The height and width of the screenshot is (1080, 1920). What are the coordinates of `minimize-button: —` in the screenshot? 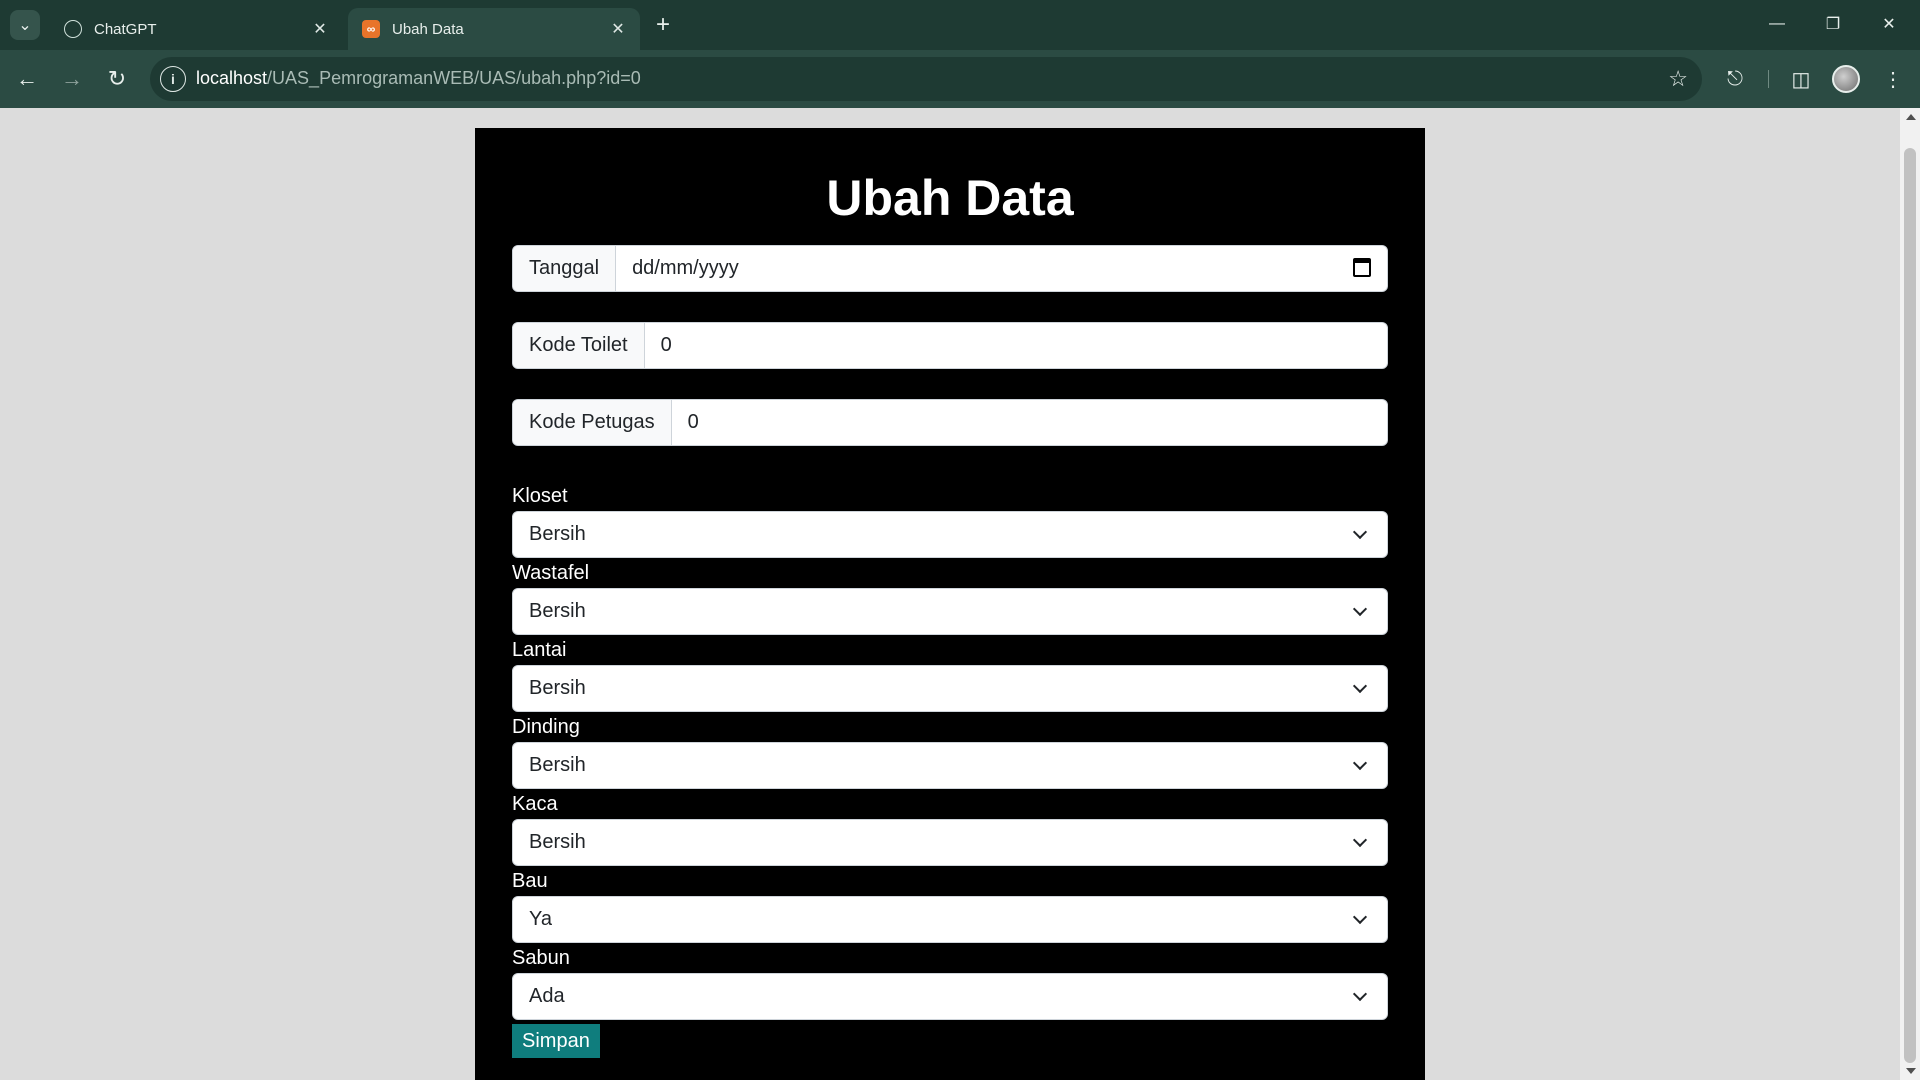 It's located at (1777, 24).